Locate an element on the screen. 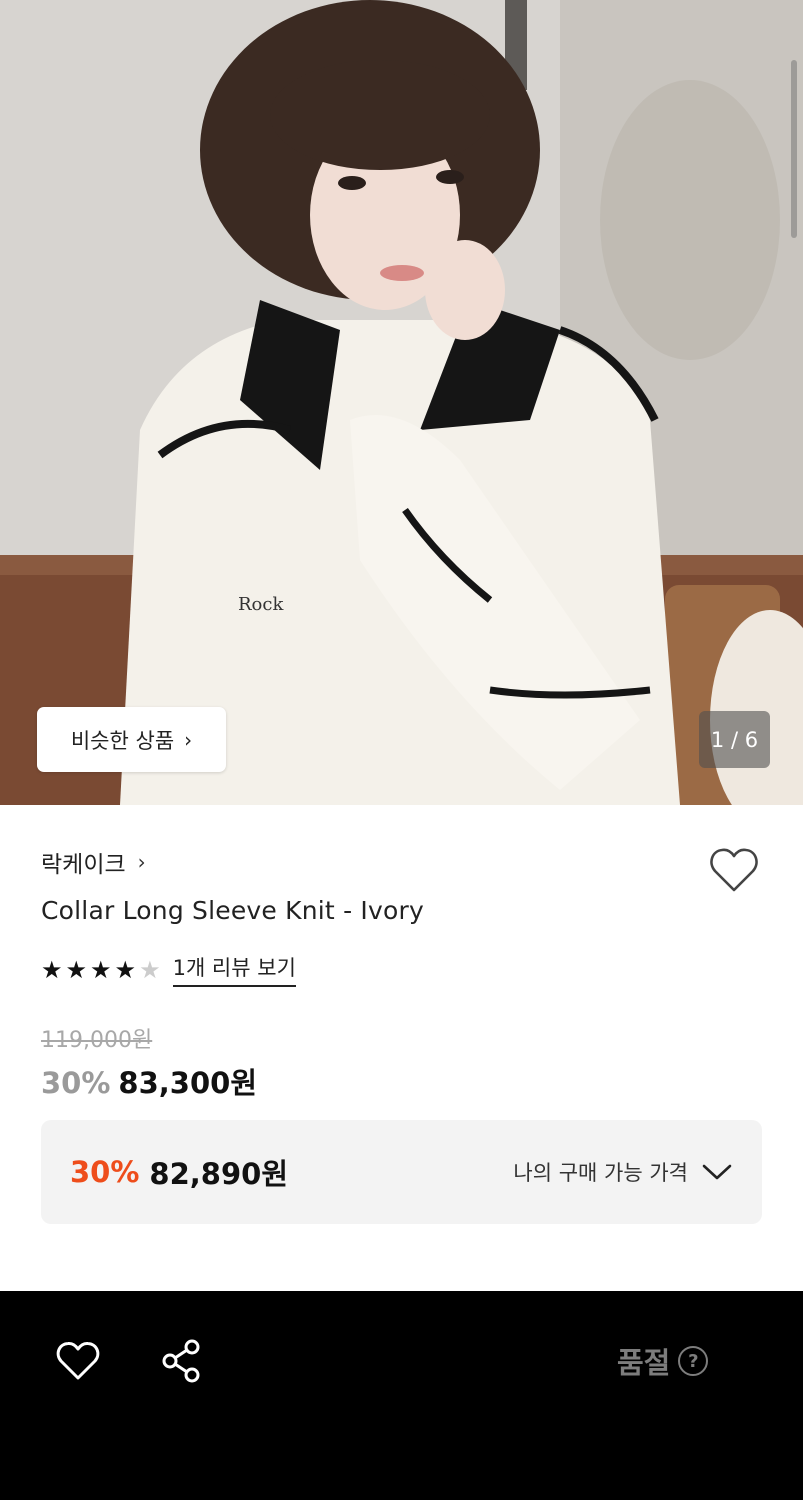 The width and height of the screenshot is (803, 1500). wishlist-heart-icon is located at coordinates (734, 870).